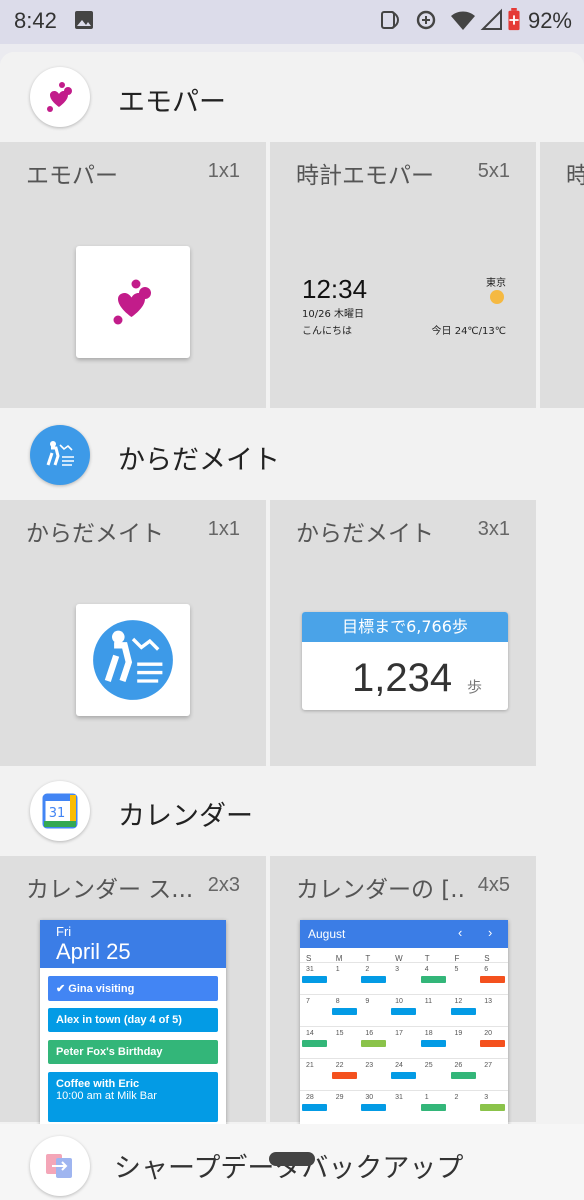 The height and width of the screenshot is (1200, 584). Describe the element at coordinates (488, 1001) in the screenshot. I see `day-number: 13` at that location.